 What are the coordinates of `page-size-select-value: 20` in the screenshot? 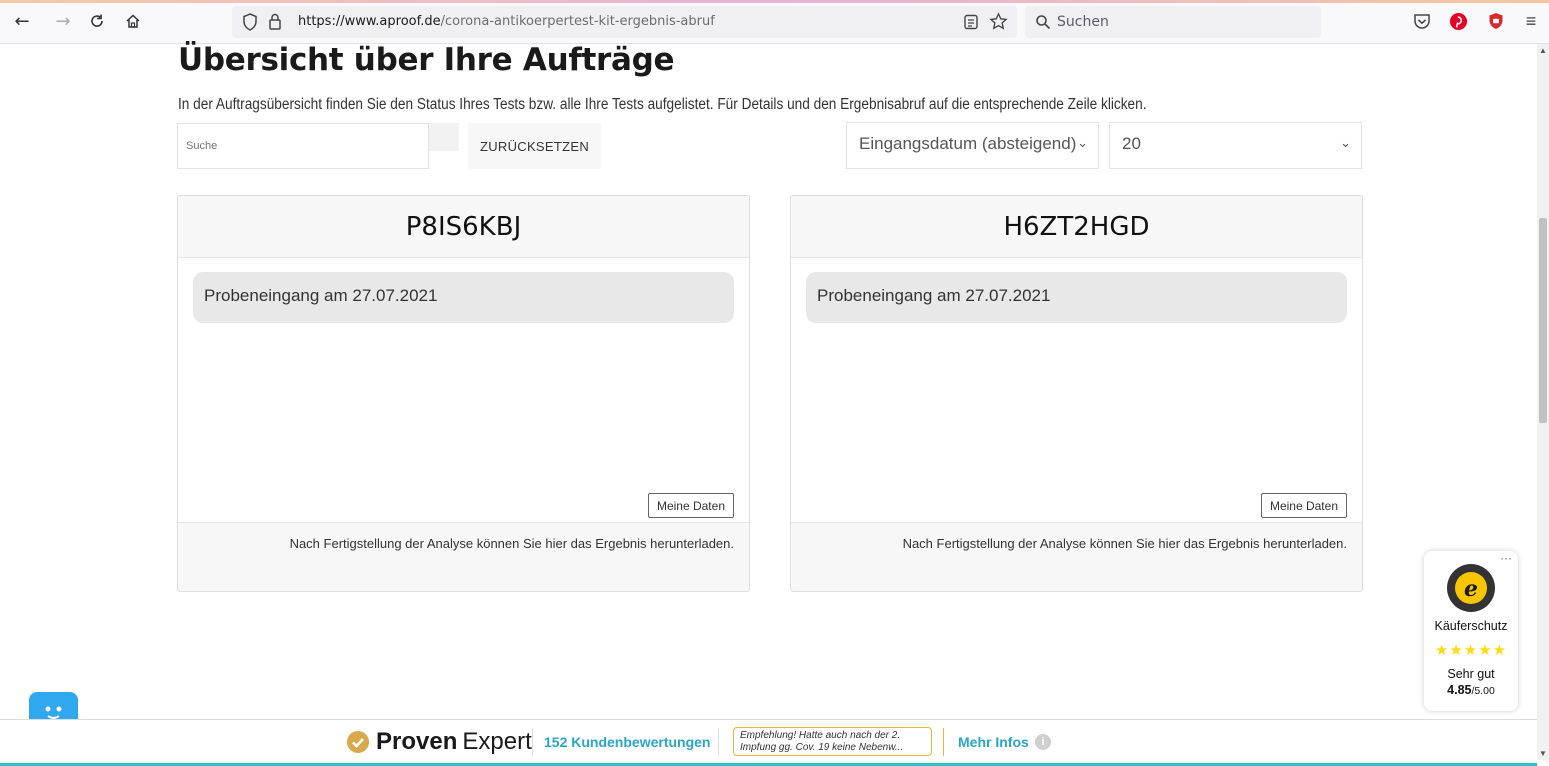 It's located at (1131, 143).